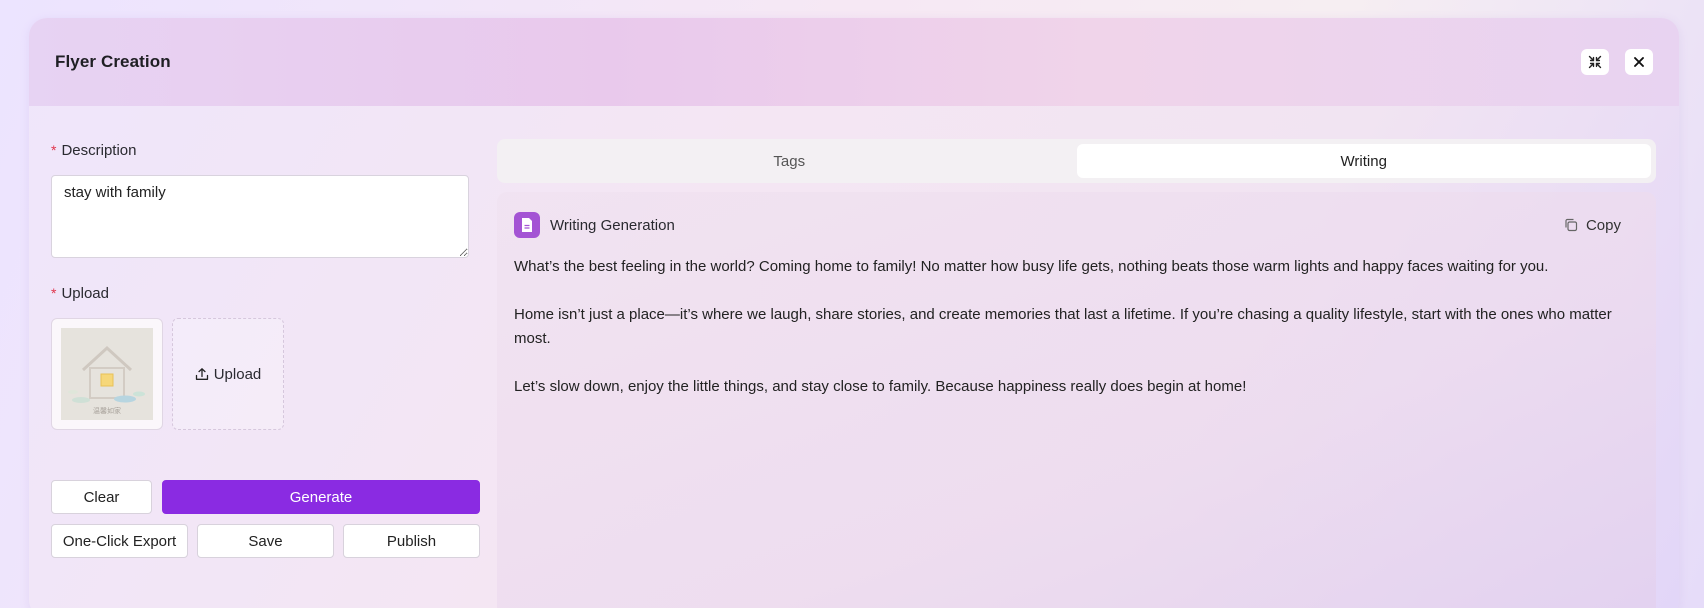 This screenshot has height=608, width=1704. What do you see at coordinates (854, 62) in the screenshot?
I see `dialog-header: Flyer Creation` at bounding box center [854, 62].